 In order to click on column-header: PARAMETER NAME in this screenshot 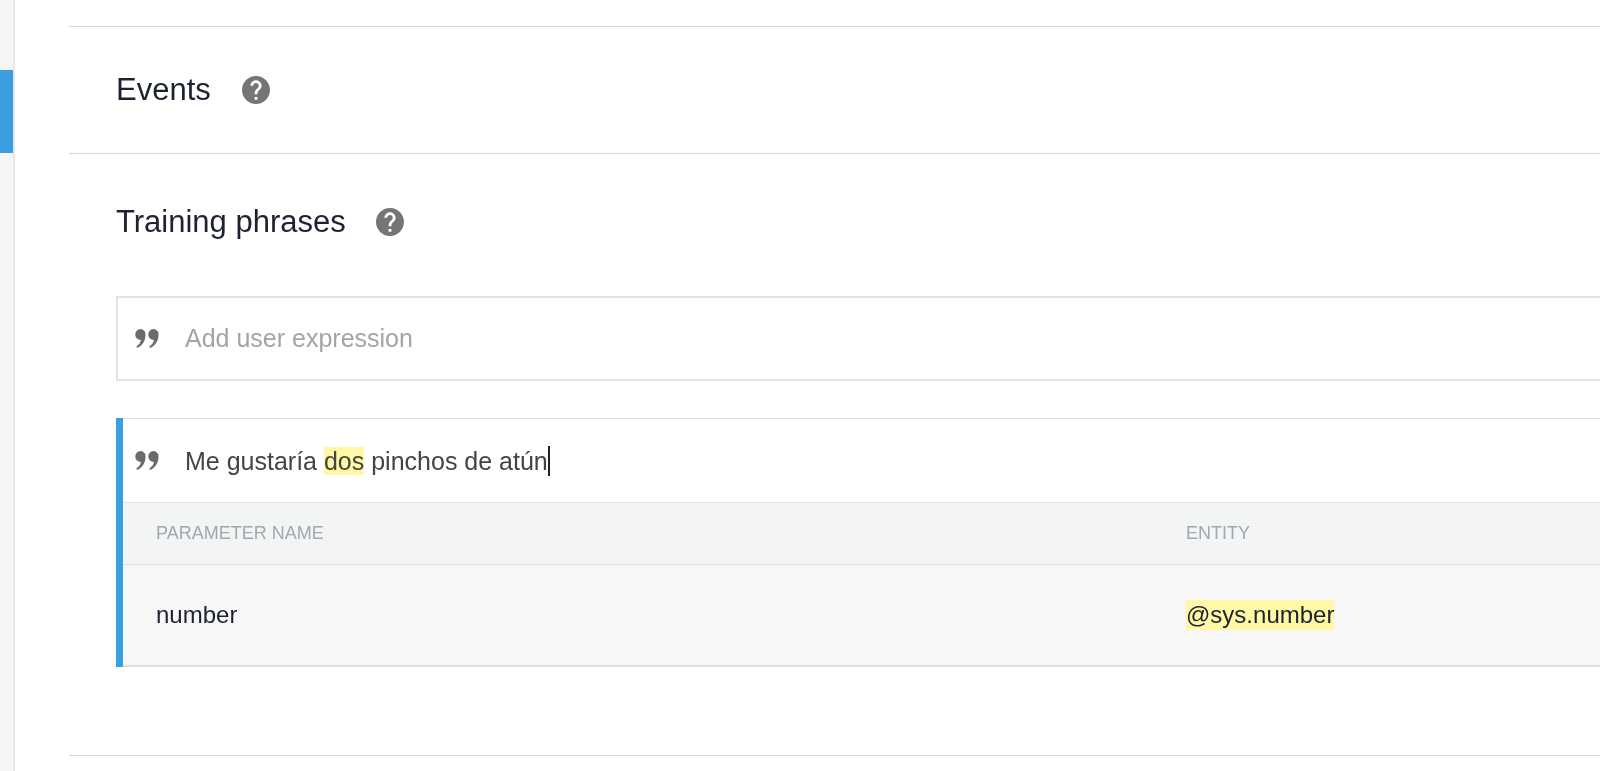, I will do `click(240, 533)`.